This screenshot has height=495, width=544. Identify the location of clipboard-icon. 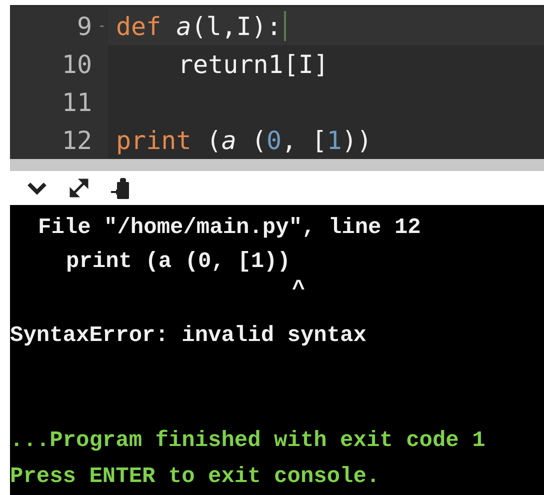
(120, 188).